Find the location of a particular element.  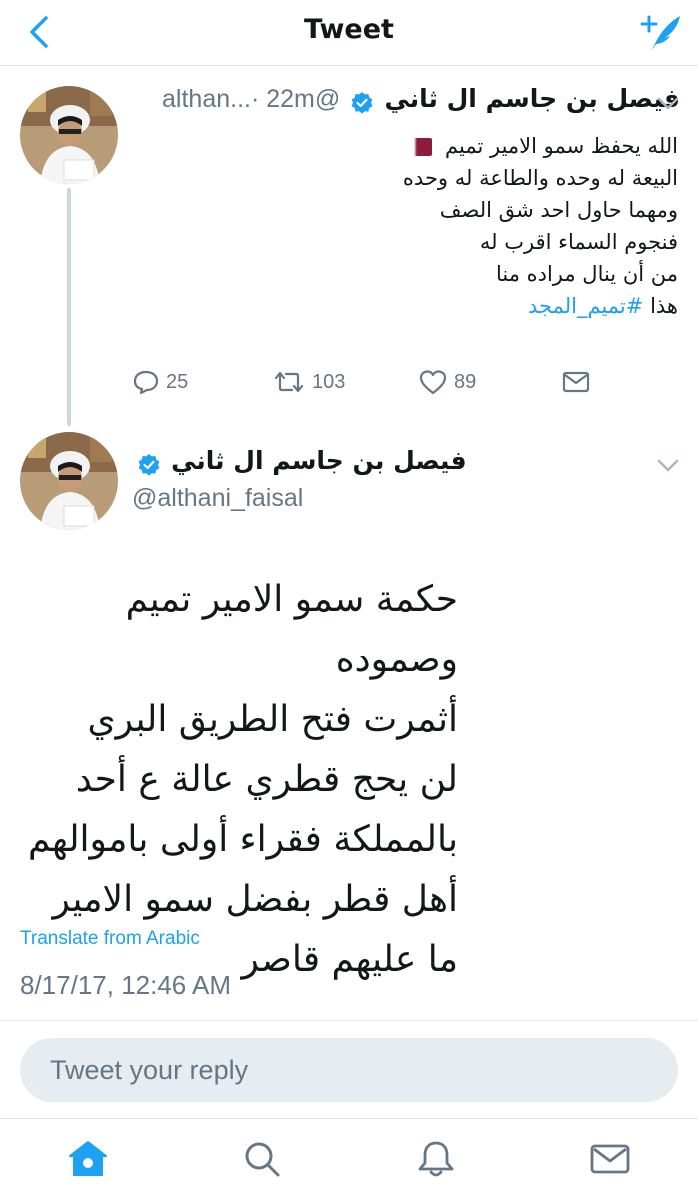

home-icon is located at coordinates (88, 1158).